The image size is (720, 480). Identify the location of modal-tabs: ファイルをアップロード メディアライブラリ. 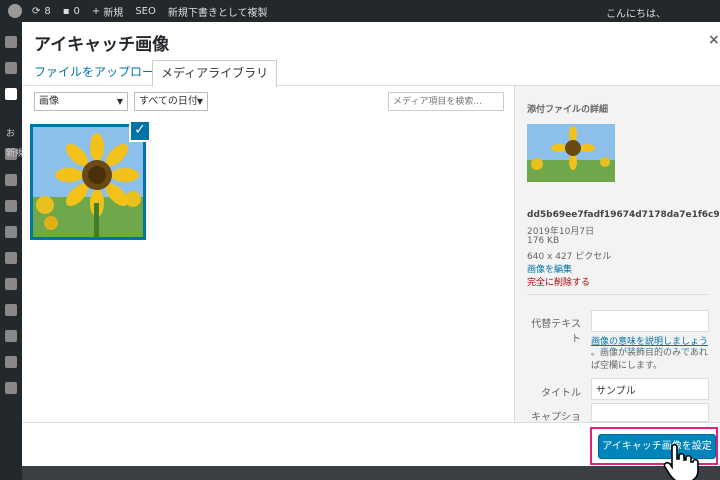
(371, 71).